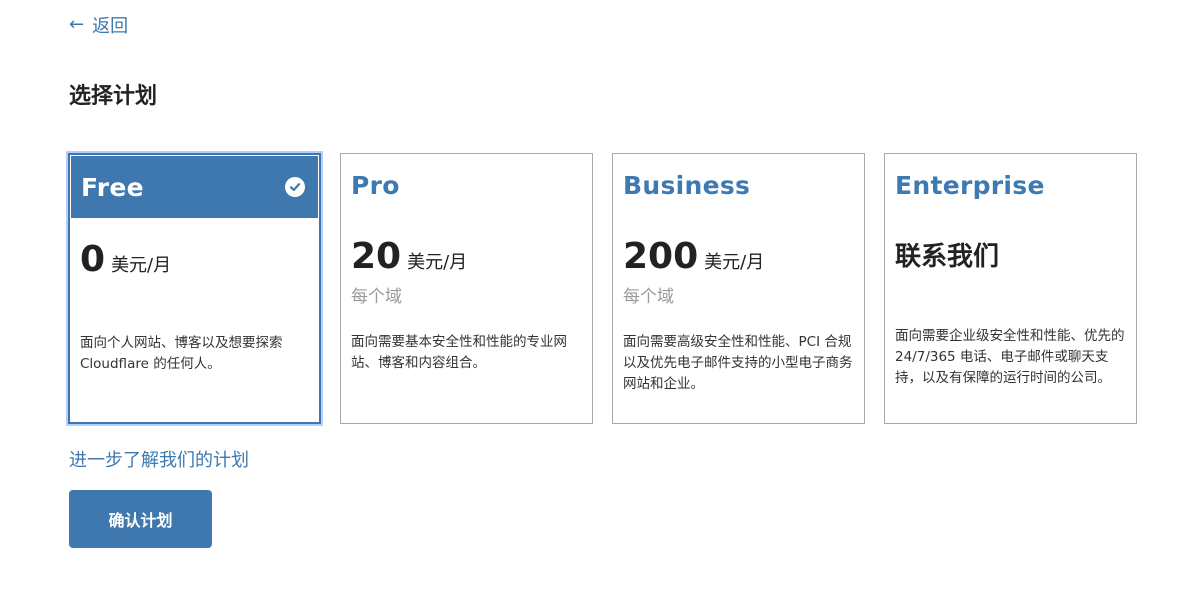  I want to click on price-amount: 0, so click(93, 259).